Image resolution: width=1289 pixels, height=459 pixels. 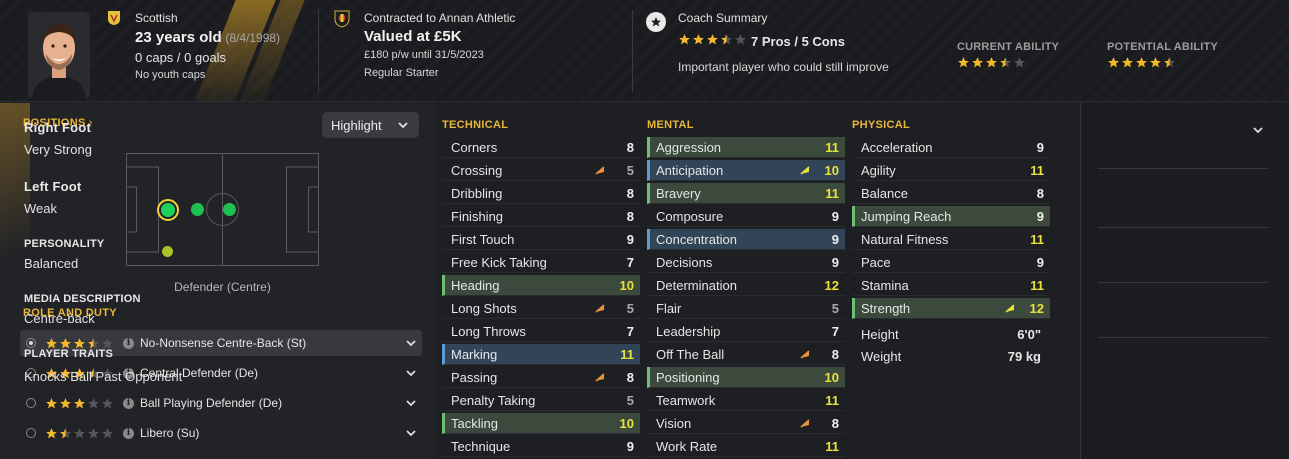 What do you see at coordinates (798, 41) in the screenshot?
I see `pros-cons-text: 7 Pros / 5 Cons` at bounding box center [798, 41].